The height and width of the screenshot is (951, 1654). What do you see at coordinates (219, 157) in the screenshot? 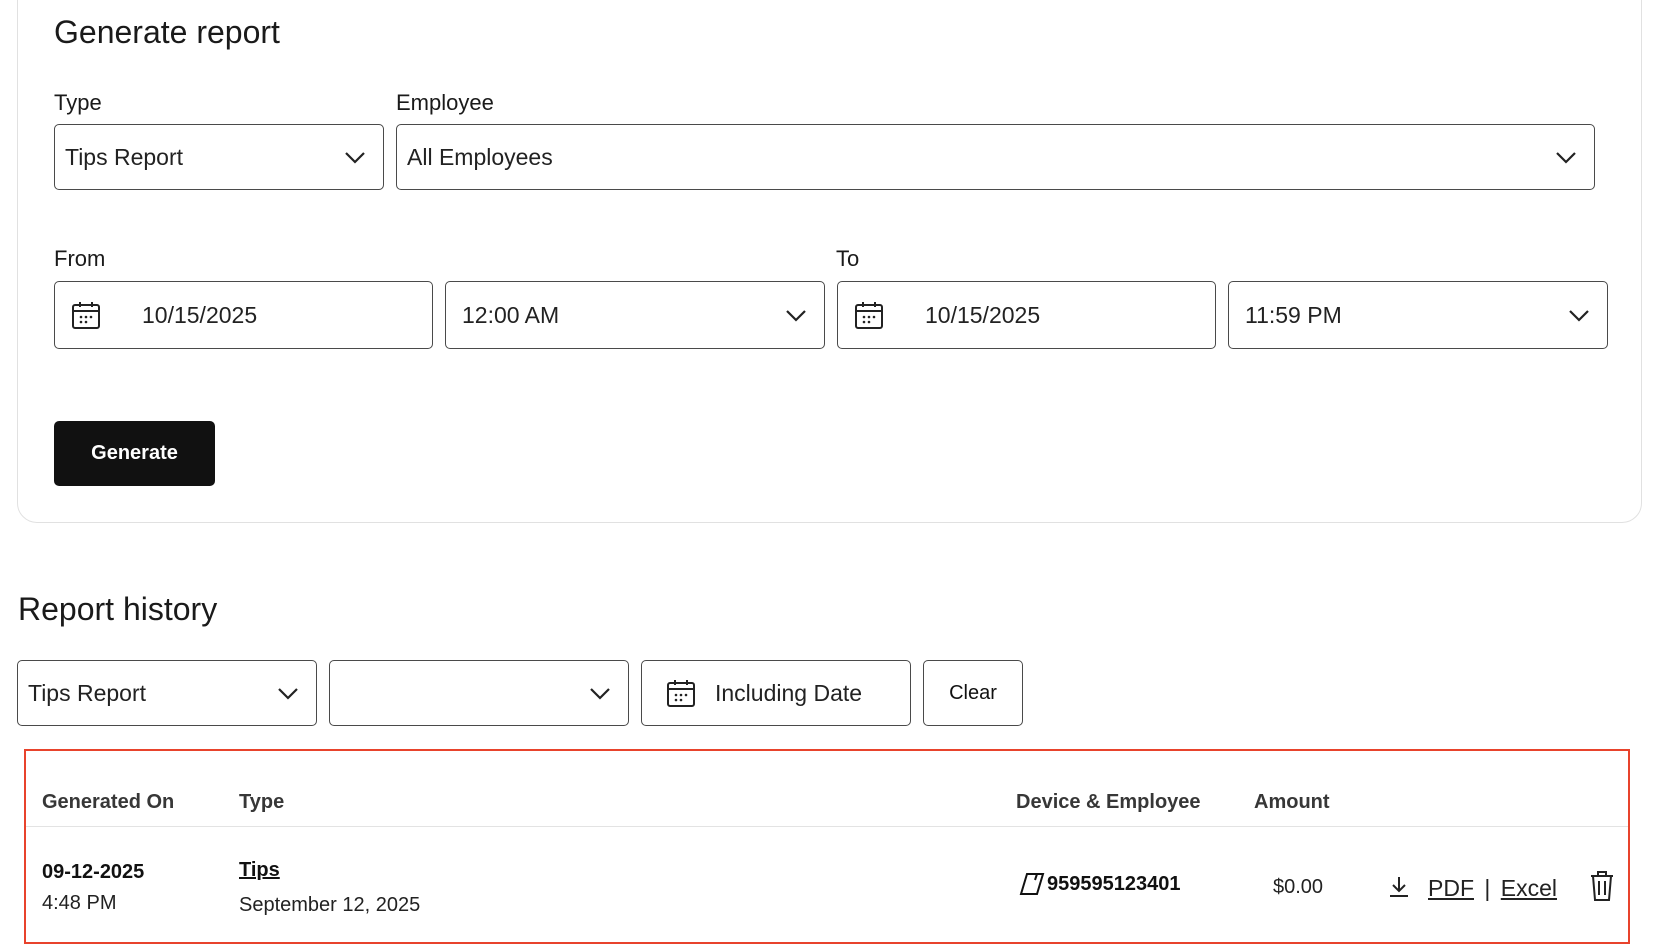
I see `type-select: Tips Report` at bounding box center [219, 157].